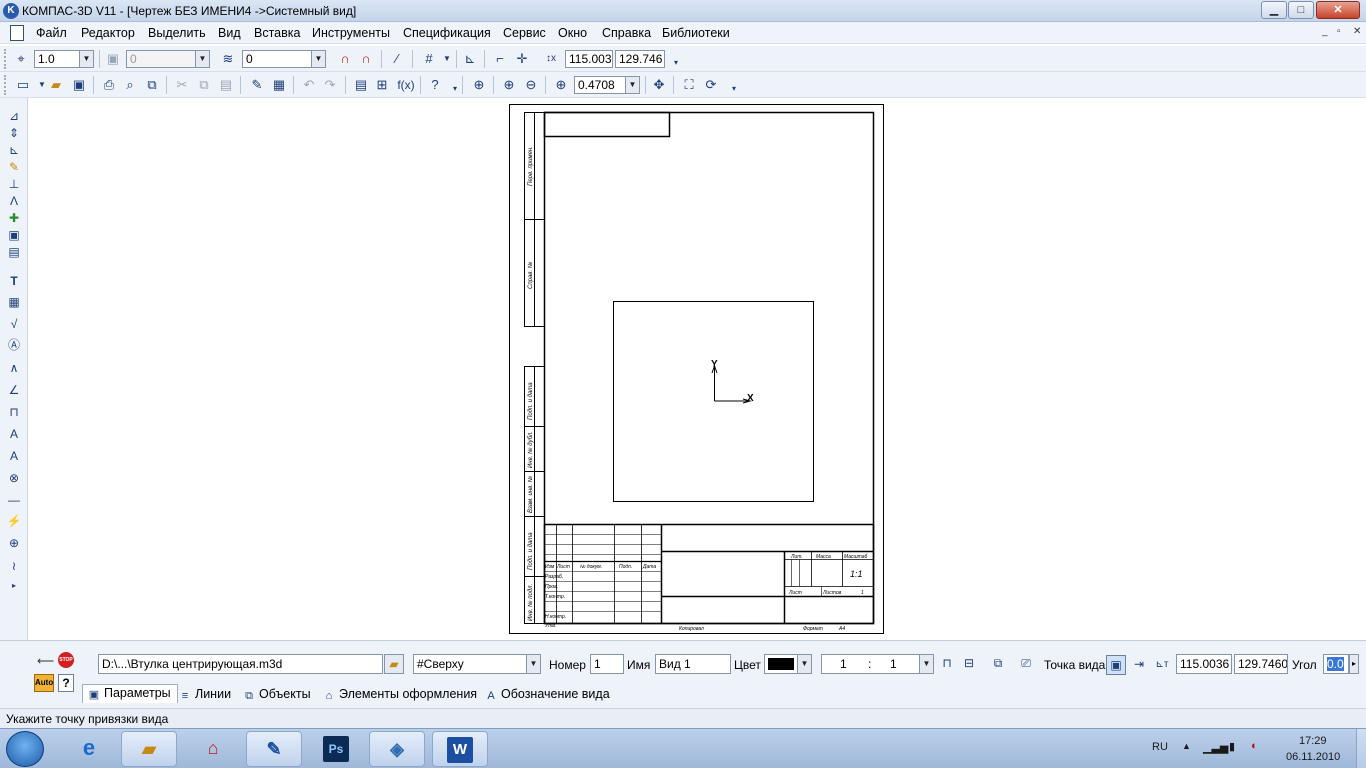  What do you see at coordinates (229, 33) in the screenshot?
I see `menu-view: Вид` at bounding box center [229, 33].